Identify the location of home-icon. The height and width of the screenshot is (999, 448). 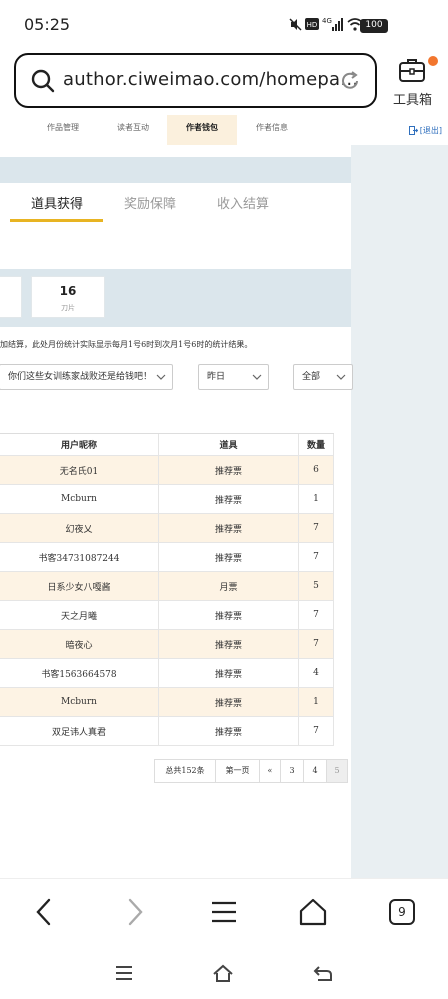
(313, 912).